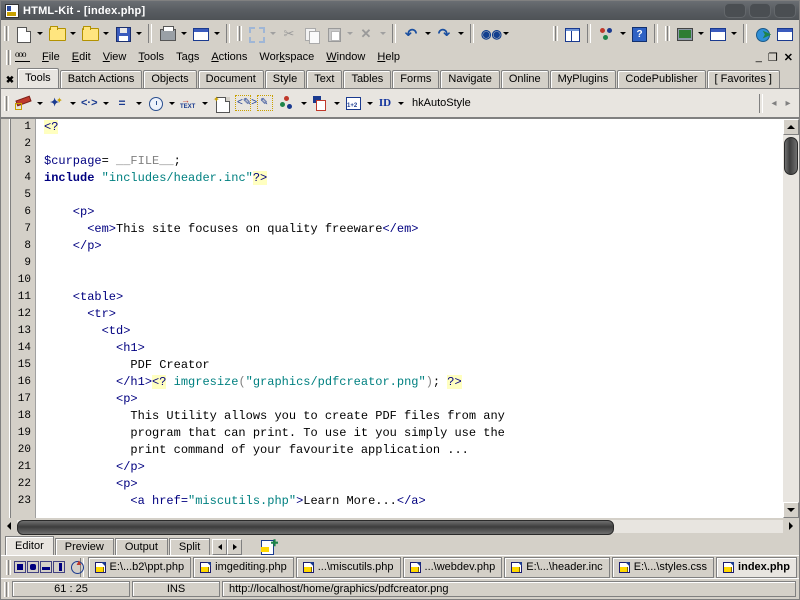  Describe the element at coordinates (790, 318) in the screenshot. I see `editor-vertical-scrollbar` at that location.